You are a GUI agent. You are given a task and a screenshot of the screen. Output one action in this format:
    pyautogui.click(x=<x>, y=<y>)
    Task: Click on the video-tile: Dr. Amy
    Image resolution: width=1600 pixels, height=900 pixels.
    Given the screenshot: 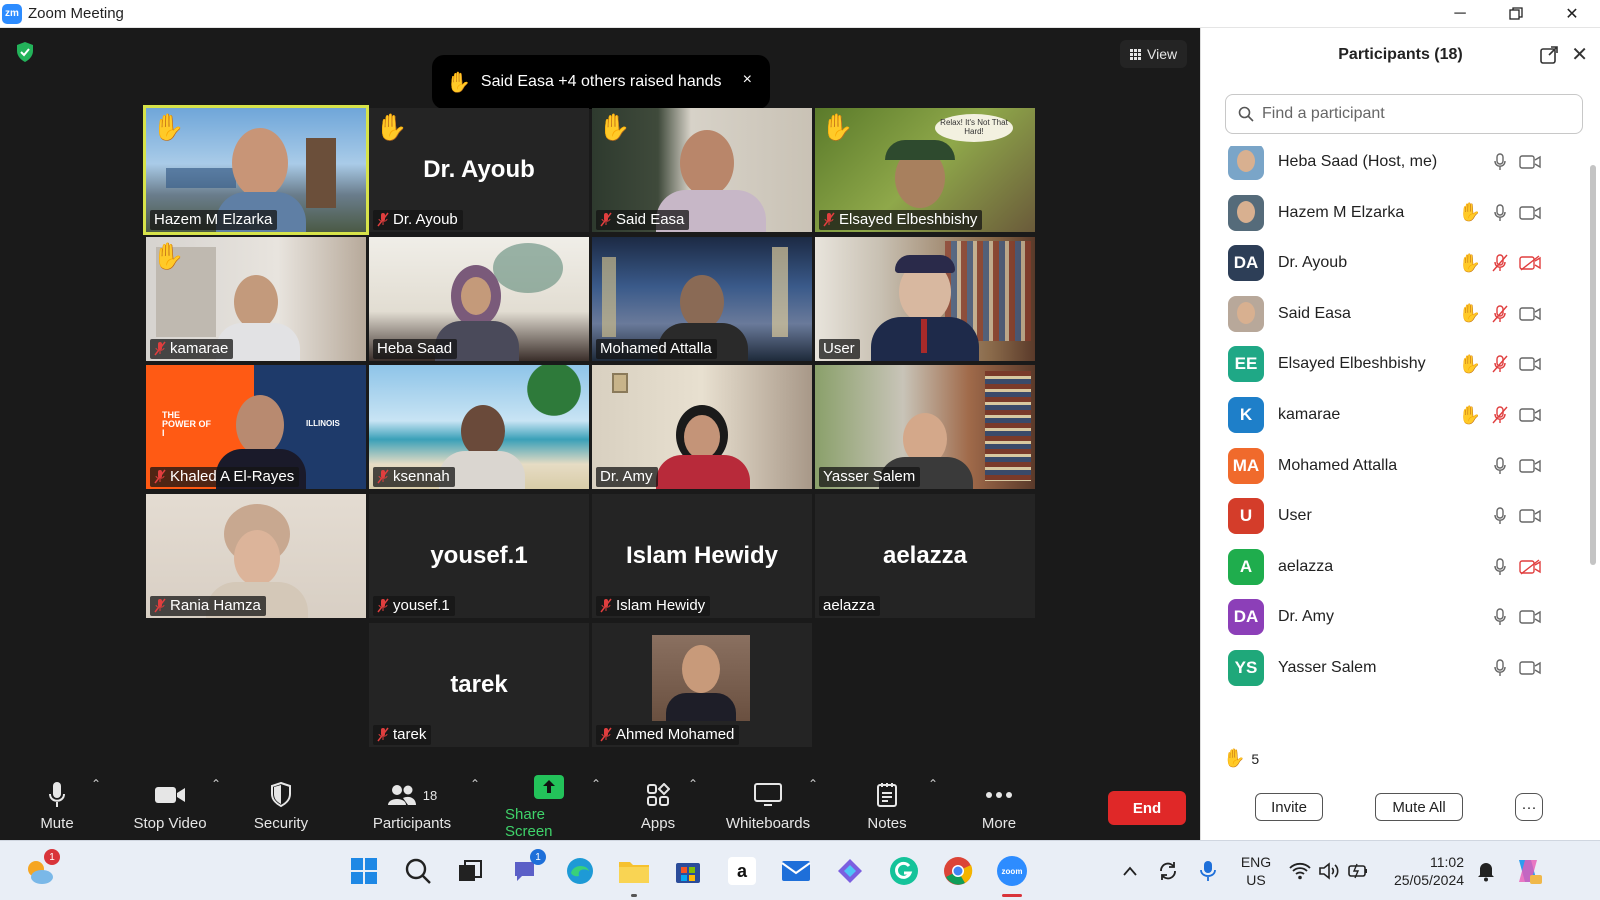 What is the action you would take?
    pyautogui.click(x=702, y=427)
    